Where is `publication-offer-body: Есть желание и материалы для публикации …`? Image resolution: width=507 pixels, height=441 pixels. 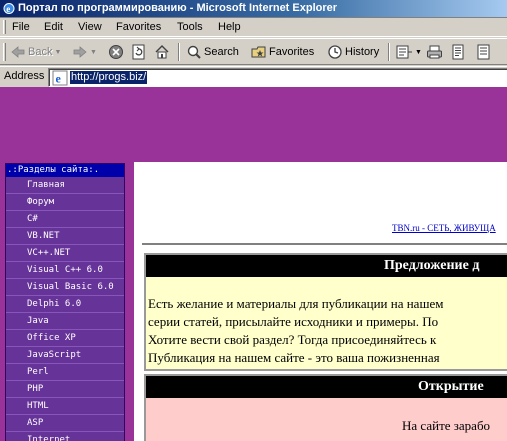
publication-offer-body: Есть желание и материалы для публикации … is located at coordinates (326, 322).